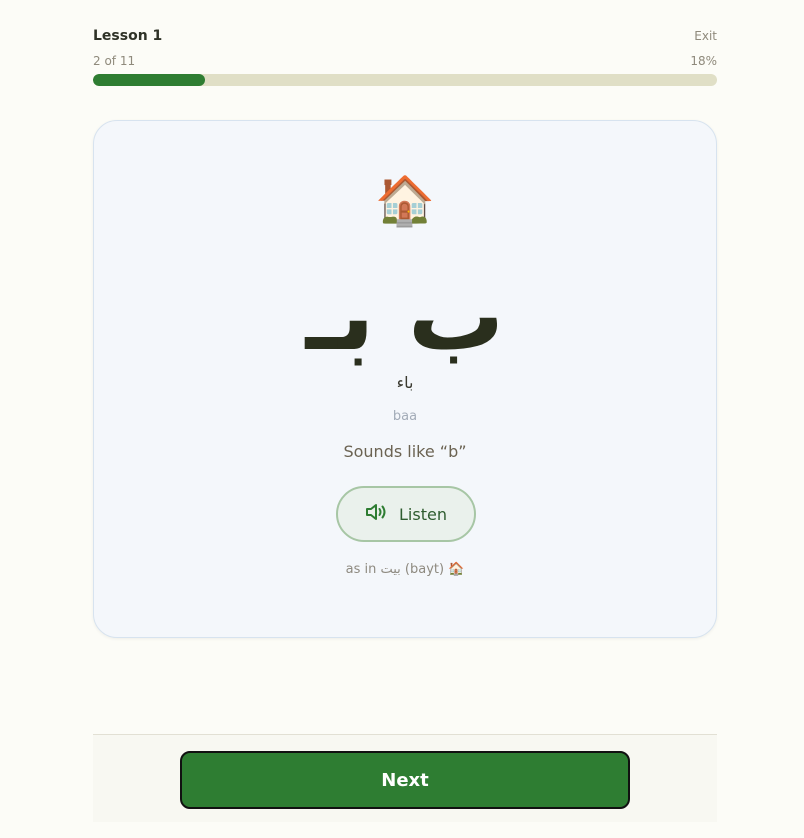  I want to click on progress-percent: 18%, so click(703, 61).